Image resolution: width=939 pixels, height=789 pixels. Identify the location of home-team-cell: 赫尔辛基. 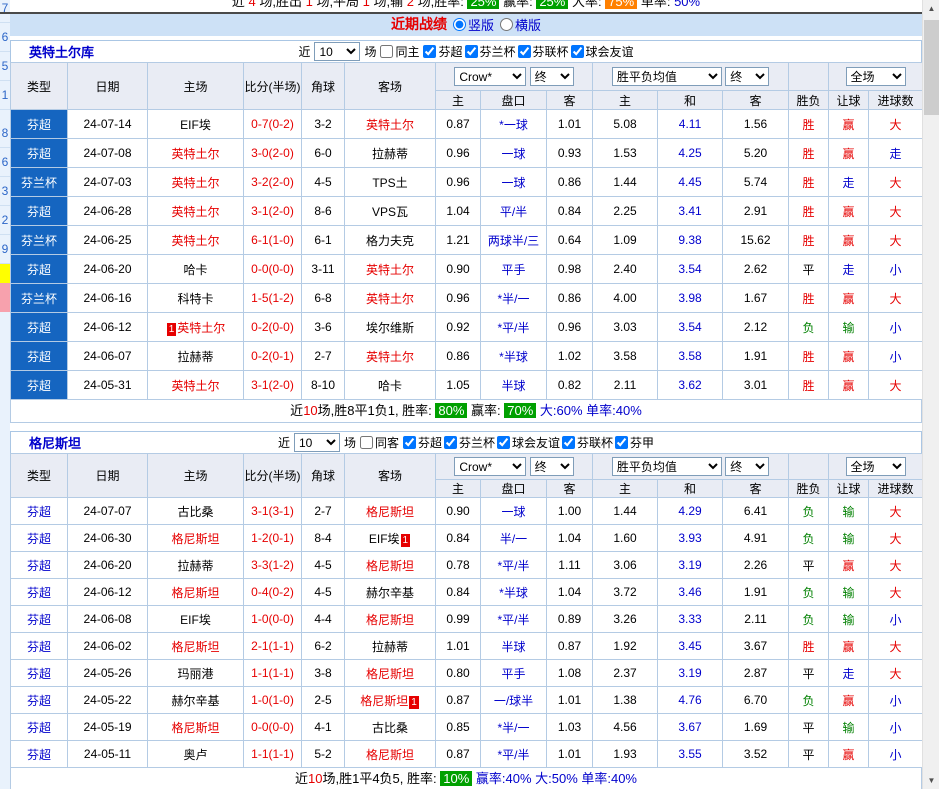
(195, 700).